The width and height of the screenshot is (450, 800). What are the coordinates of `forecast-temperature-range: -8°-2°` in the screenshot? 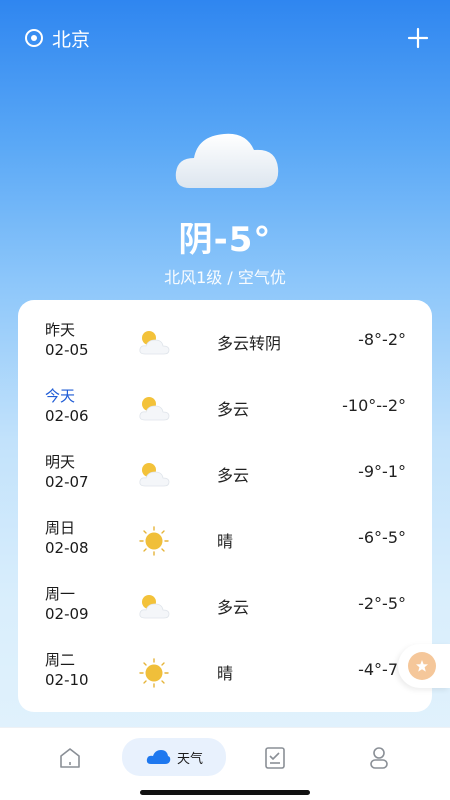 It's located at (382, 339).